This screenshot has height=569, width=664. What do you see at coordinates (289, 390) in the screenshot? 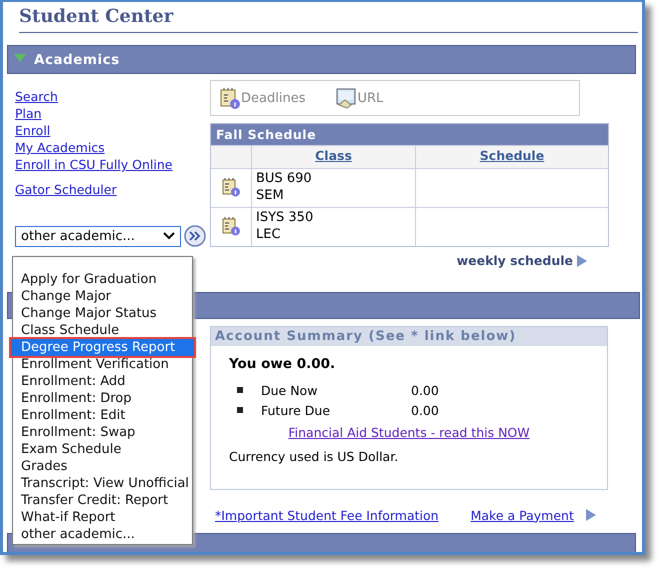
I see `due-label: Due Now` at bounding box center [289, 390].